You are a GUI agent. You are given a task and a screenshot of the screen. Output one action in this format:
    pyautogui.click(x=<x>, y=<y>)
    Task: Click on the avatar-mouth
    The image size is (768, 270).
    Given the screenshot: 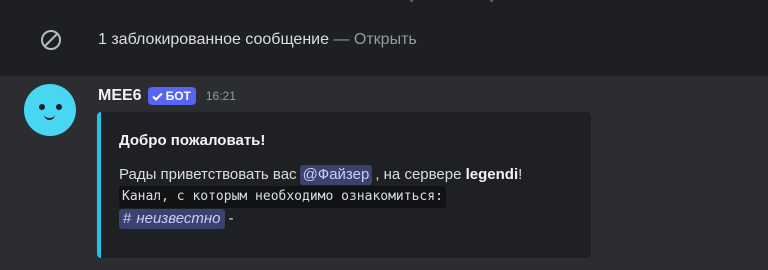 What is the action you would take?
    pyautogui.click(x=49, y=116)
    